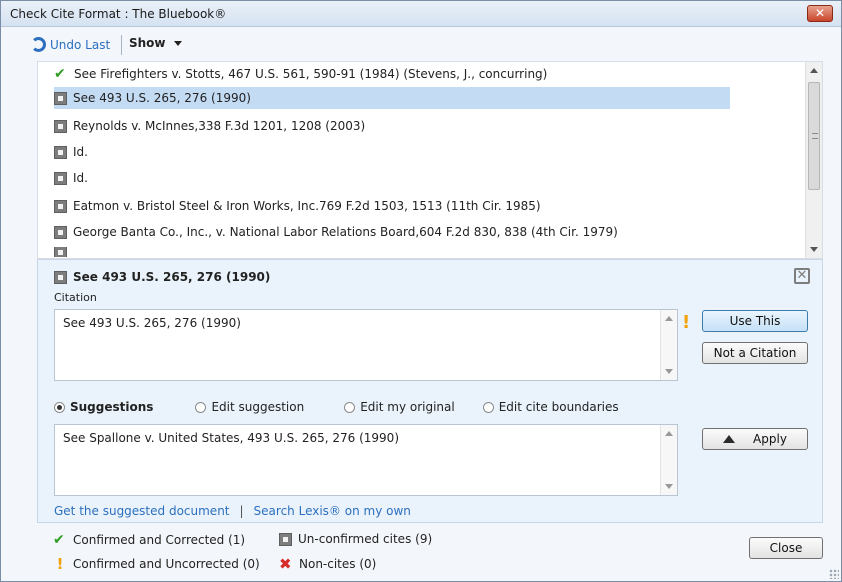 This screenshot has height=582, width=842. Describe the element at coordinates (421, 14) in the screenshot. I see `title-bar: Check Cite Format : The Bluebook® ✕` at that location.